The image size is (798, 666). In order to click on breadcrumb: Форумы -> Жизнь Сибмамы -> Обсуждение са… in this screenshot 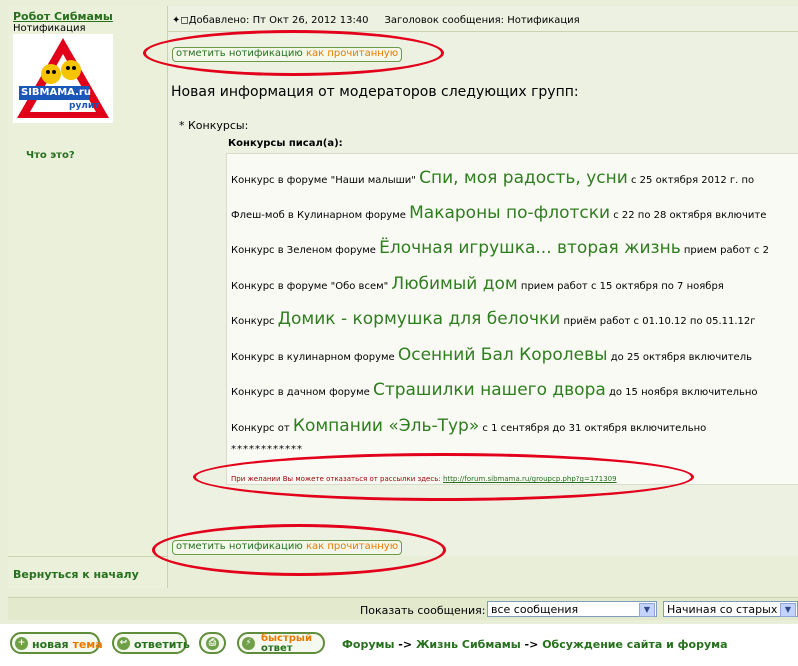, I will do `click(535, 644)`.